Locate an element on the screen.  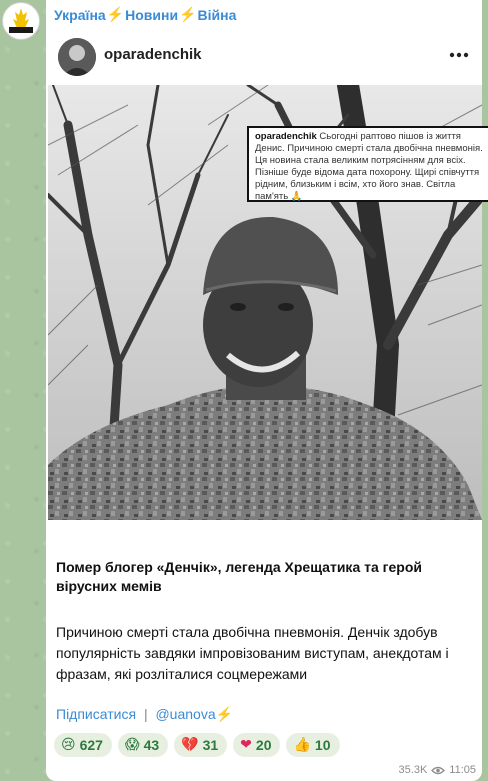
instagram-post-header: oparadenchik is located at coordinates (264, 58).